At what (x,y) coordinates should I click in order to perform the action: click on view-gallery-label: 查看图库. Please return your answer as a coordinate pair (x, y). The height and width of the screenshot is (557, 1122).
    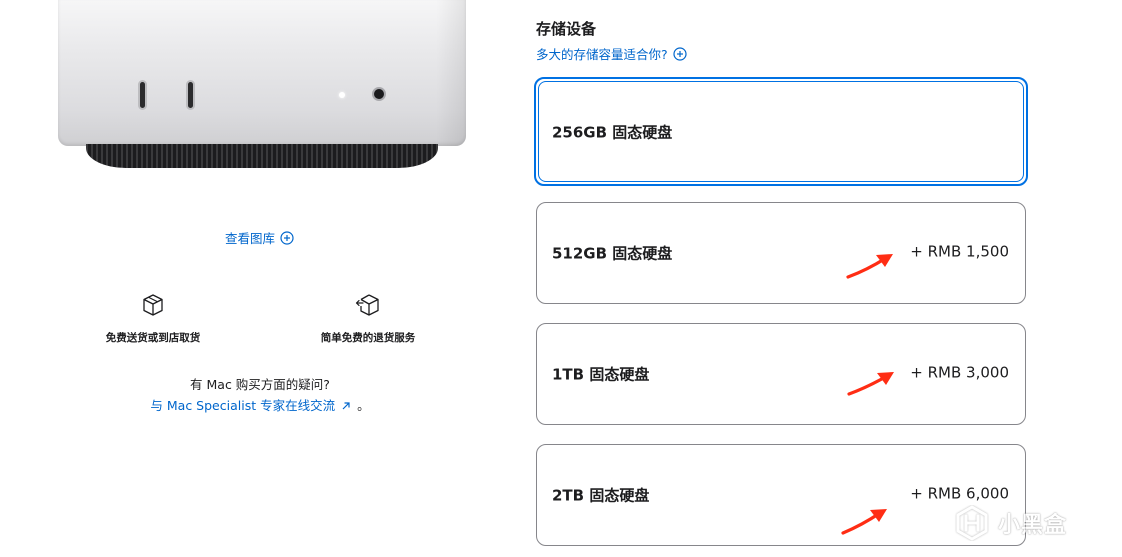
    Looking at the image, I should click on (250, 238).